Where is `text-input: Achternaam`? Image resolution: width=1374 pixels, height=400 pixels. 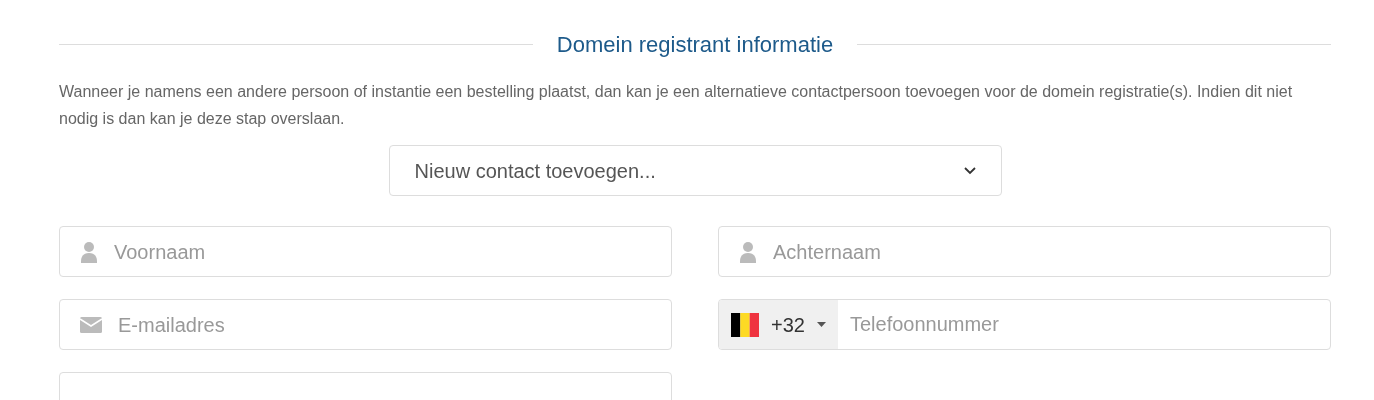 text-input: Achternaam is located at coordinates (1041, 251).